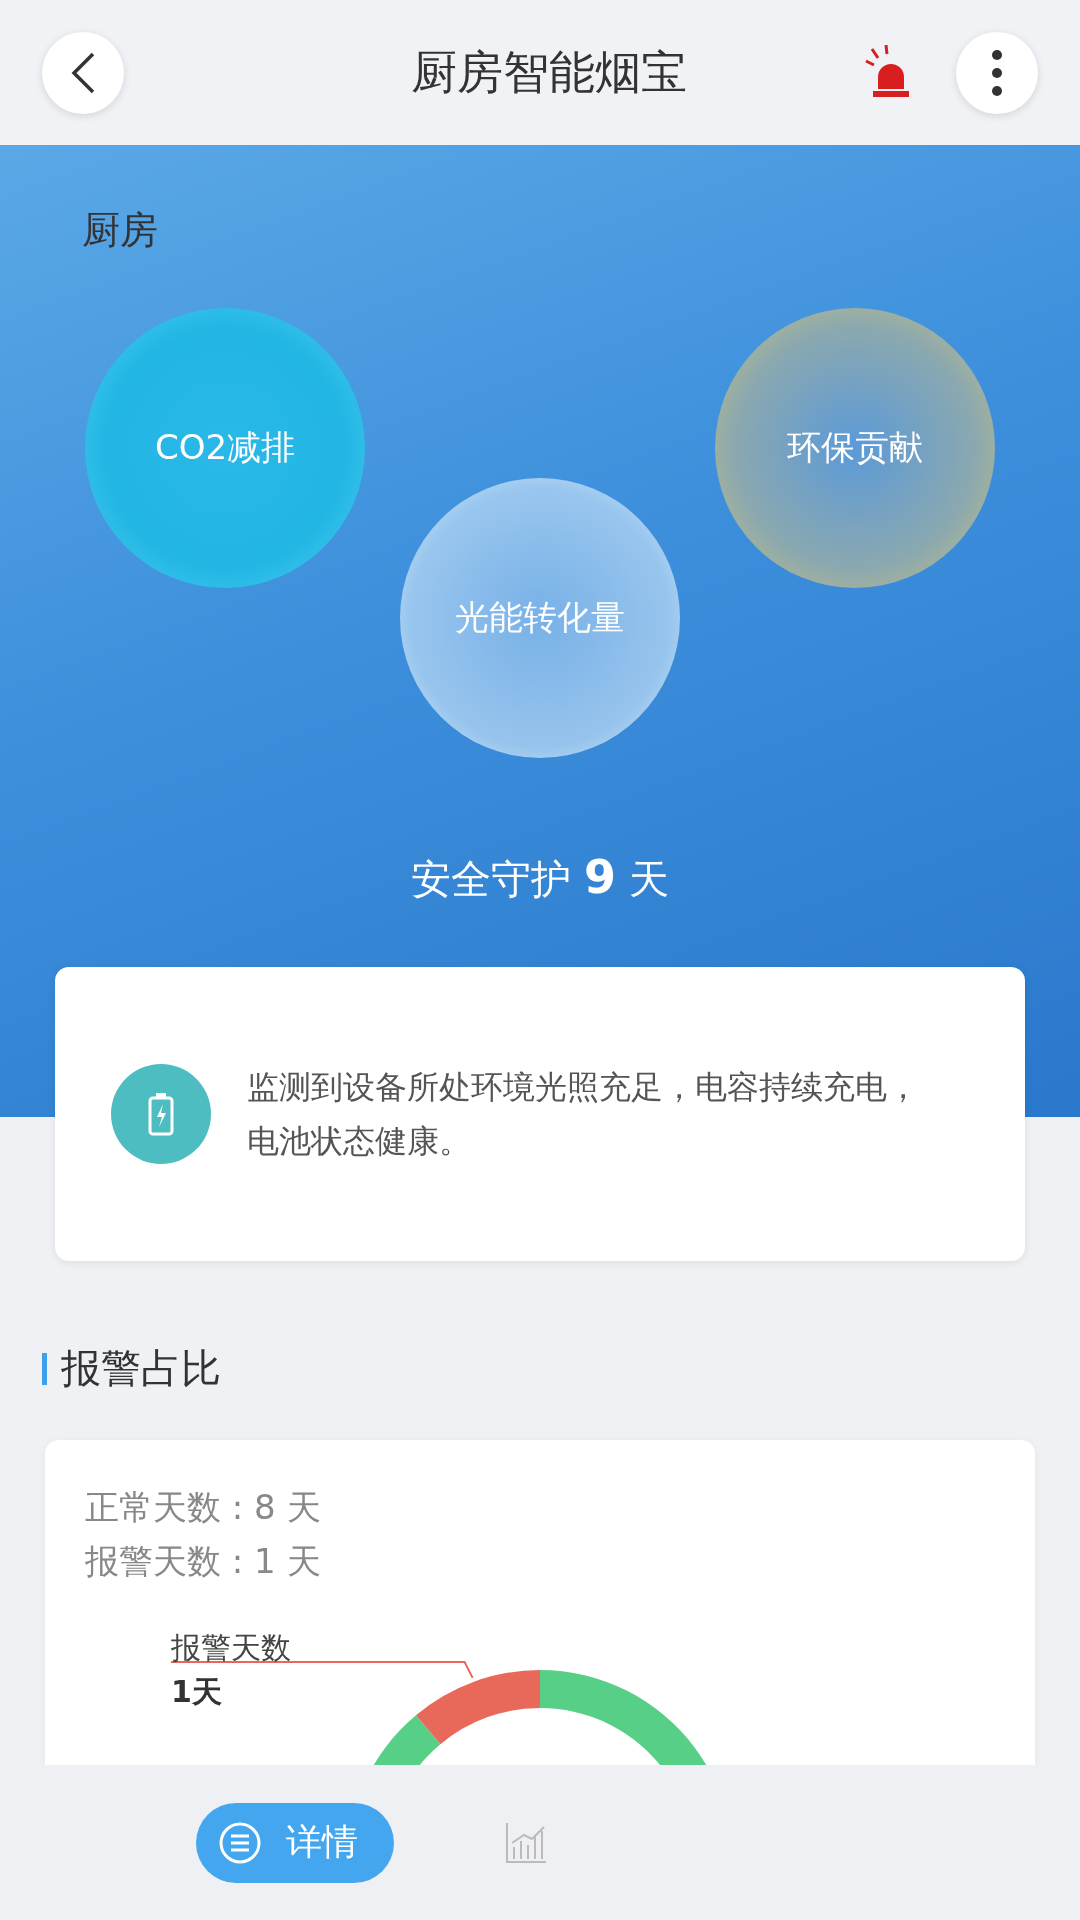 The height and width of the screenshot is (1920, 1080). Describe the element at coordinates (540, 618) in the screenshot. I see `stat-bubble: 光能转化量` at that location.